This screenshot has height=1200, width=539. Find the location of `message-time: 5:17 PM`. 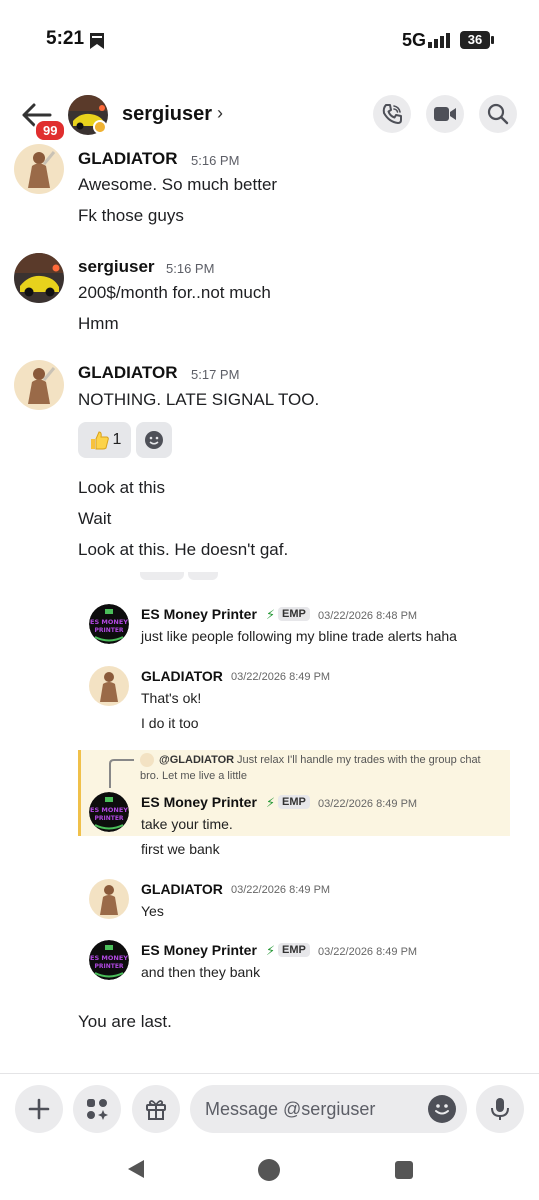

message-time: 5:17 PM is located at coordinates (215, 374).